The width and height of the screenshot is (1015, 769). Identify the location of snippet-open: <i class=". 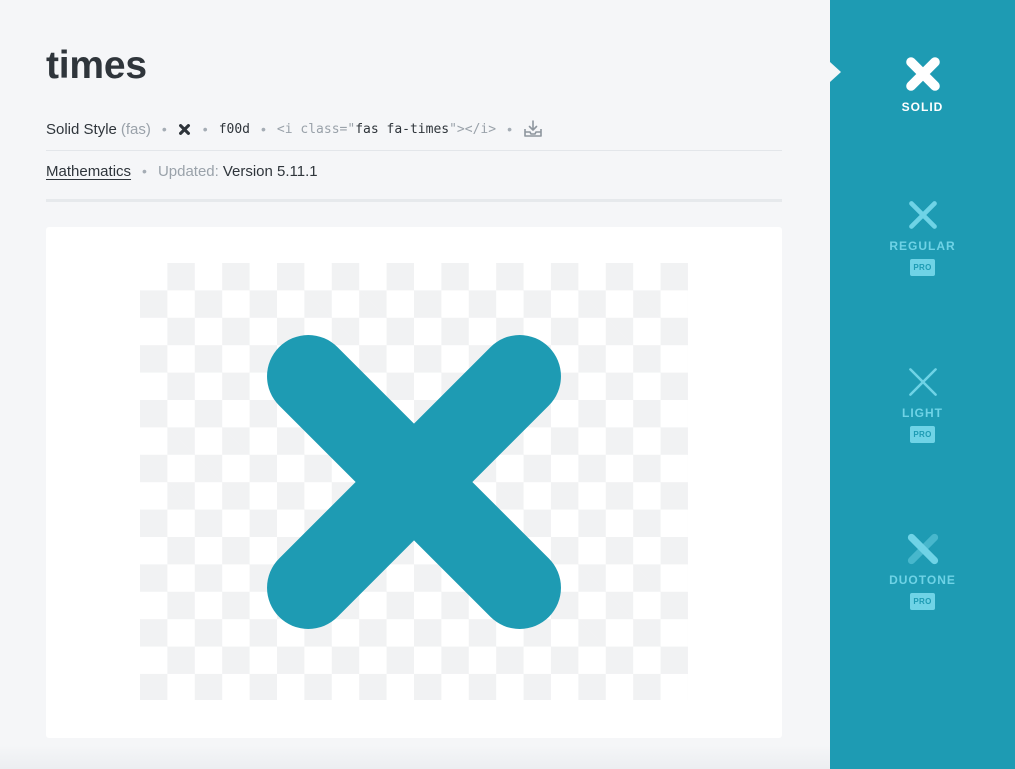
(316, 129).